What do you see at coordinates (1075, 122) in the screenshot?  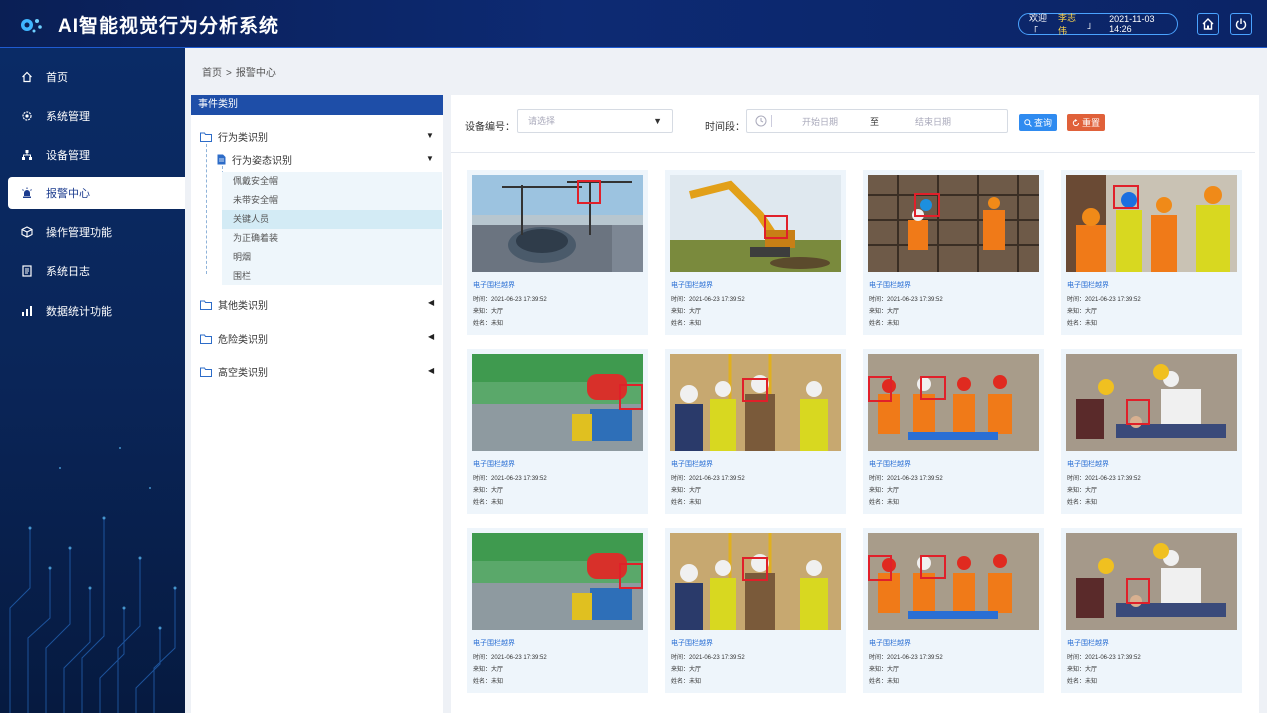 I see `refresh-icon` at bounding box center [1075, 122].